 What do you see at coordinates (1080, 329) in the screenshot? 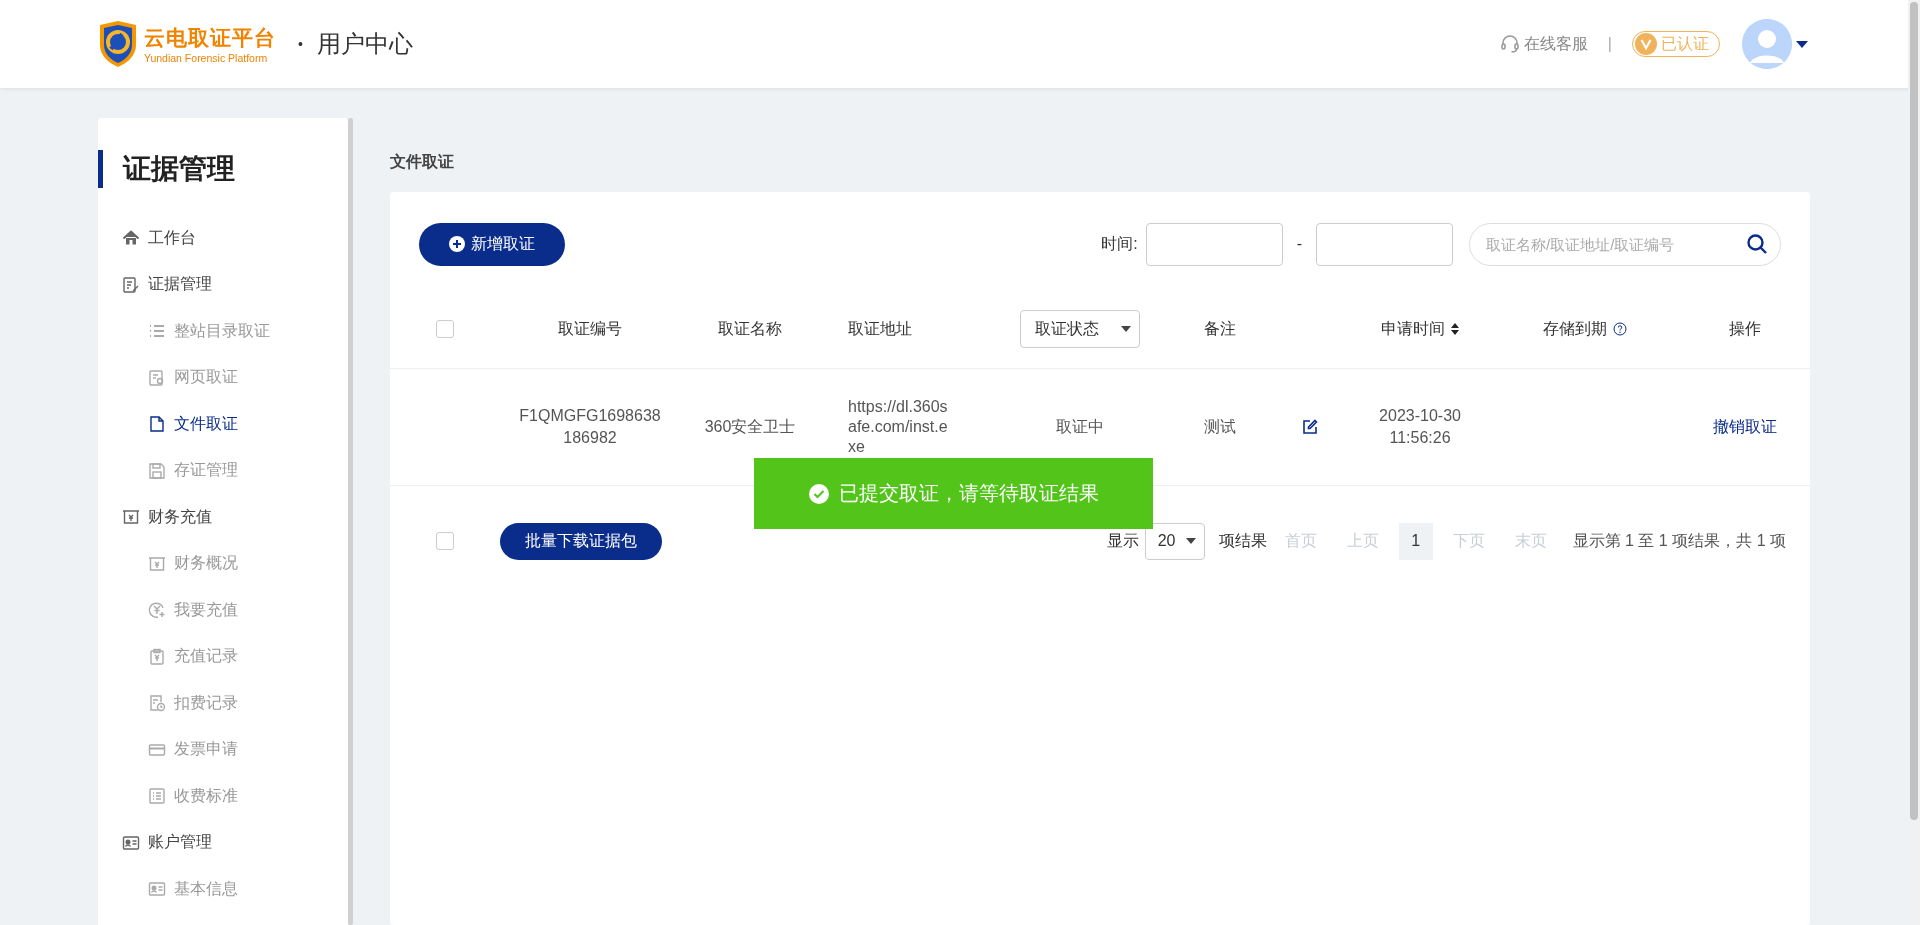
I see `status-filter-dropdown: 取证状态` at bounding box center [1080, 329].